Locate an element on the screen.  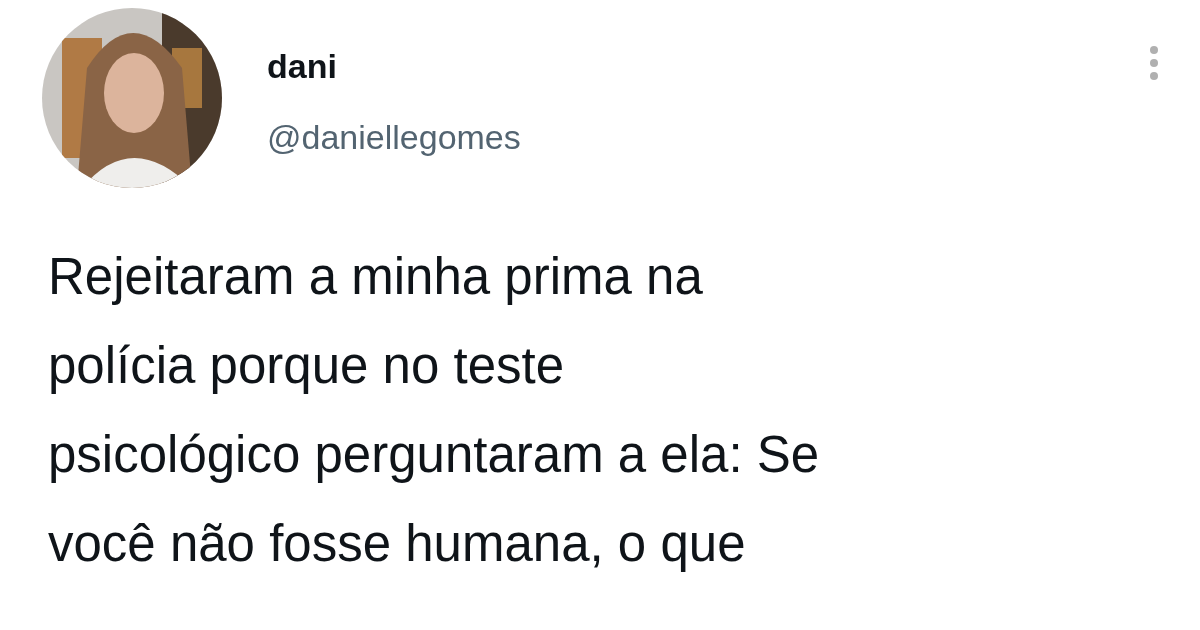
username: @daniellegomes is located at coordinates (394, 138).